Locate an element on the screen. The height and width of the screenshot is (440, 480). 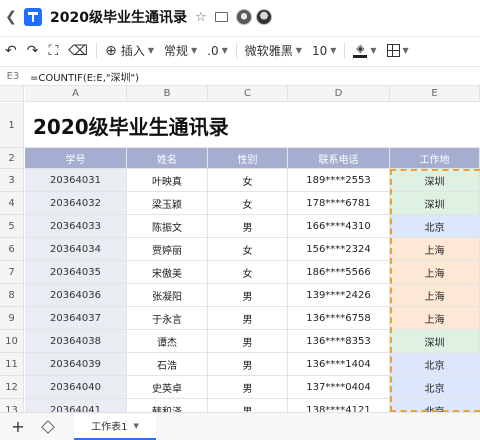
sheet-tab: 工作表1 ▼ is located at coordinates (115, 426).